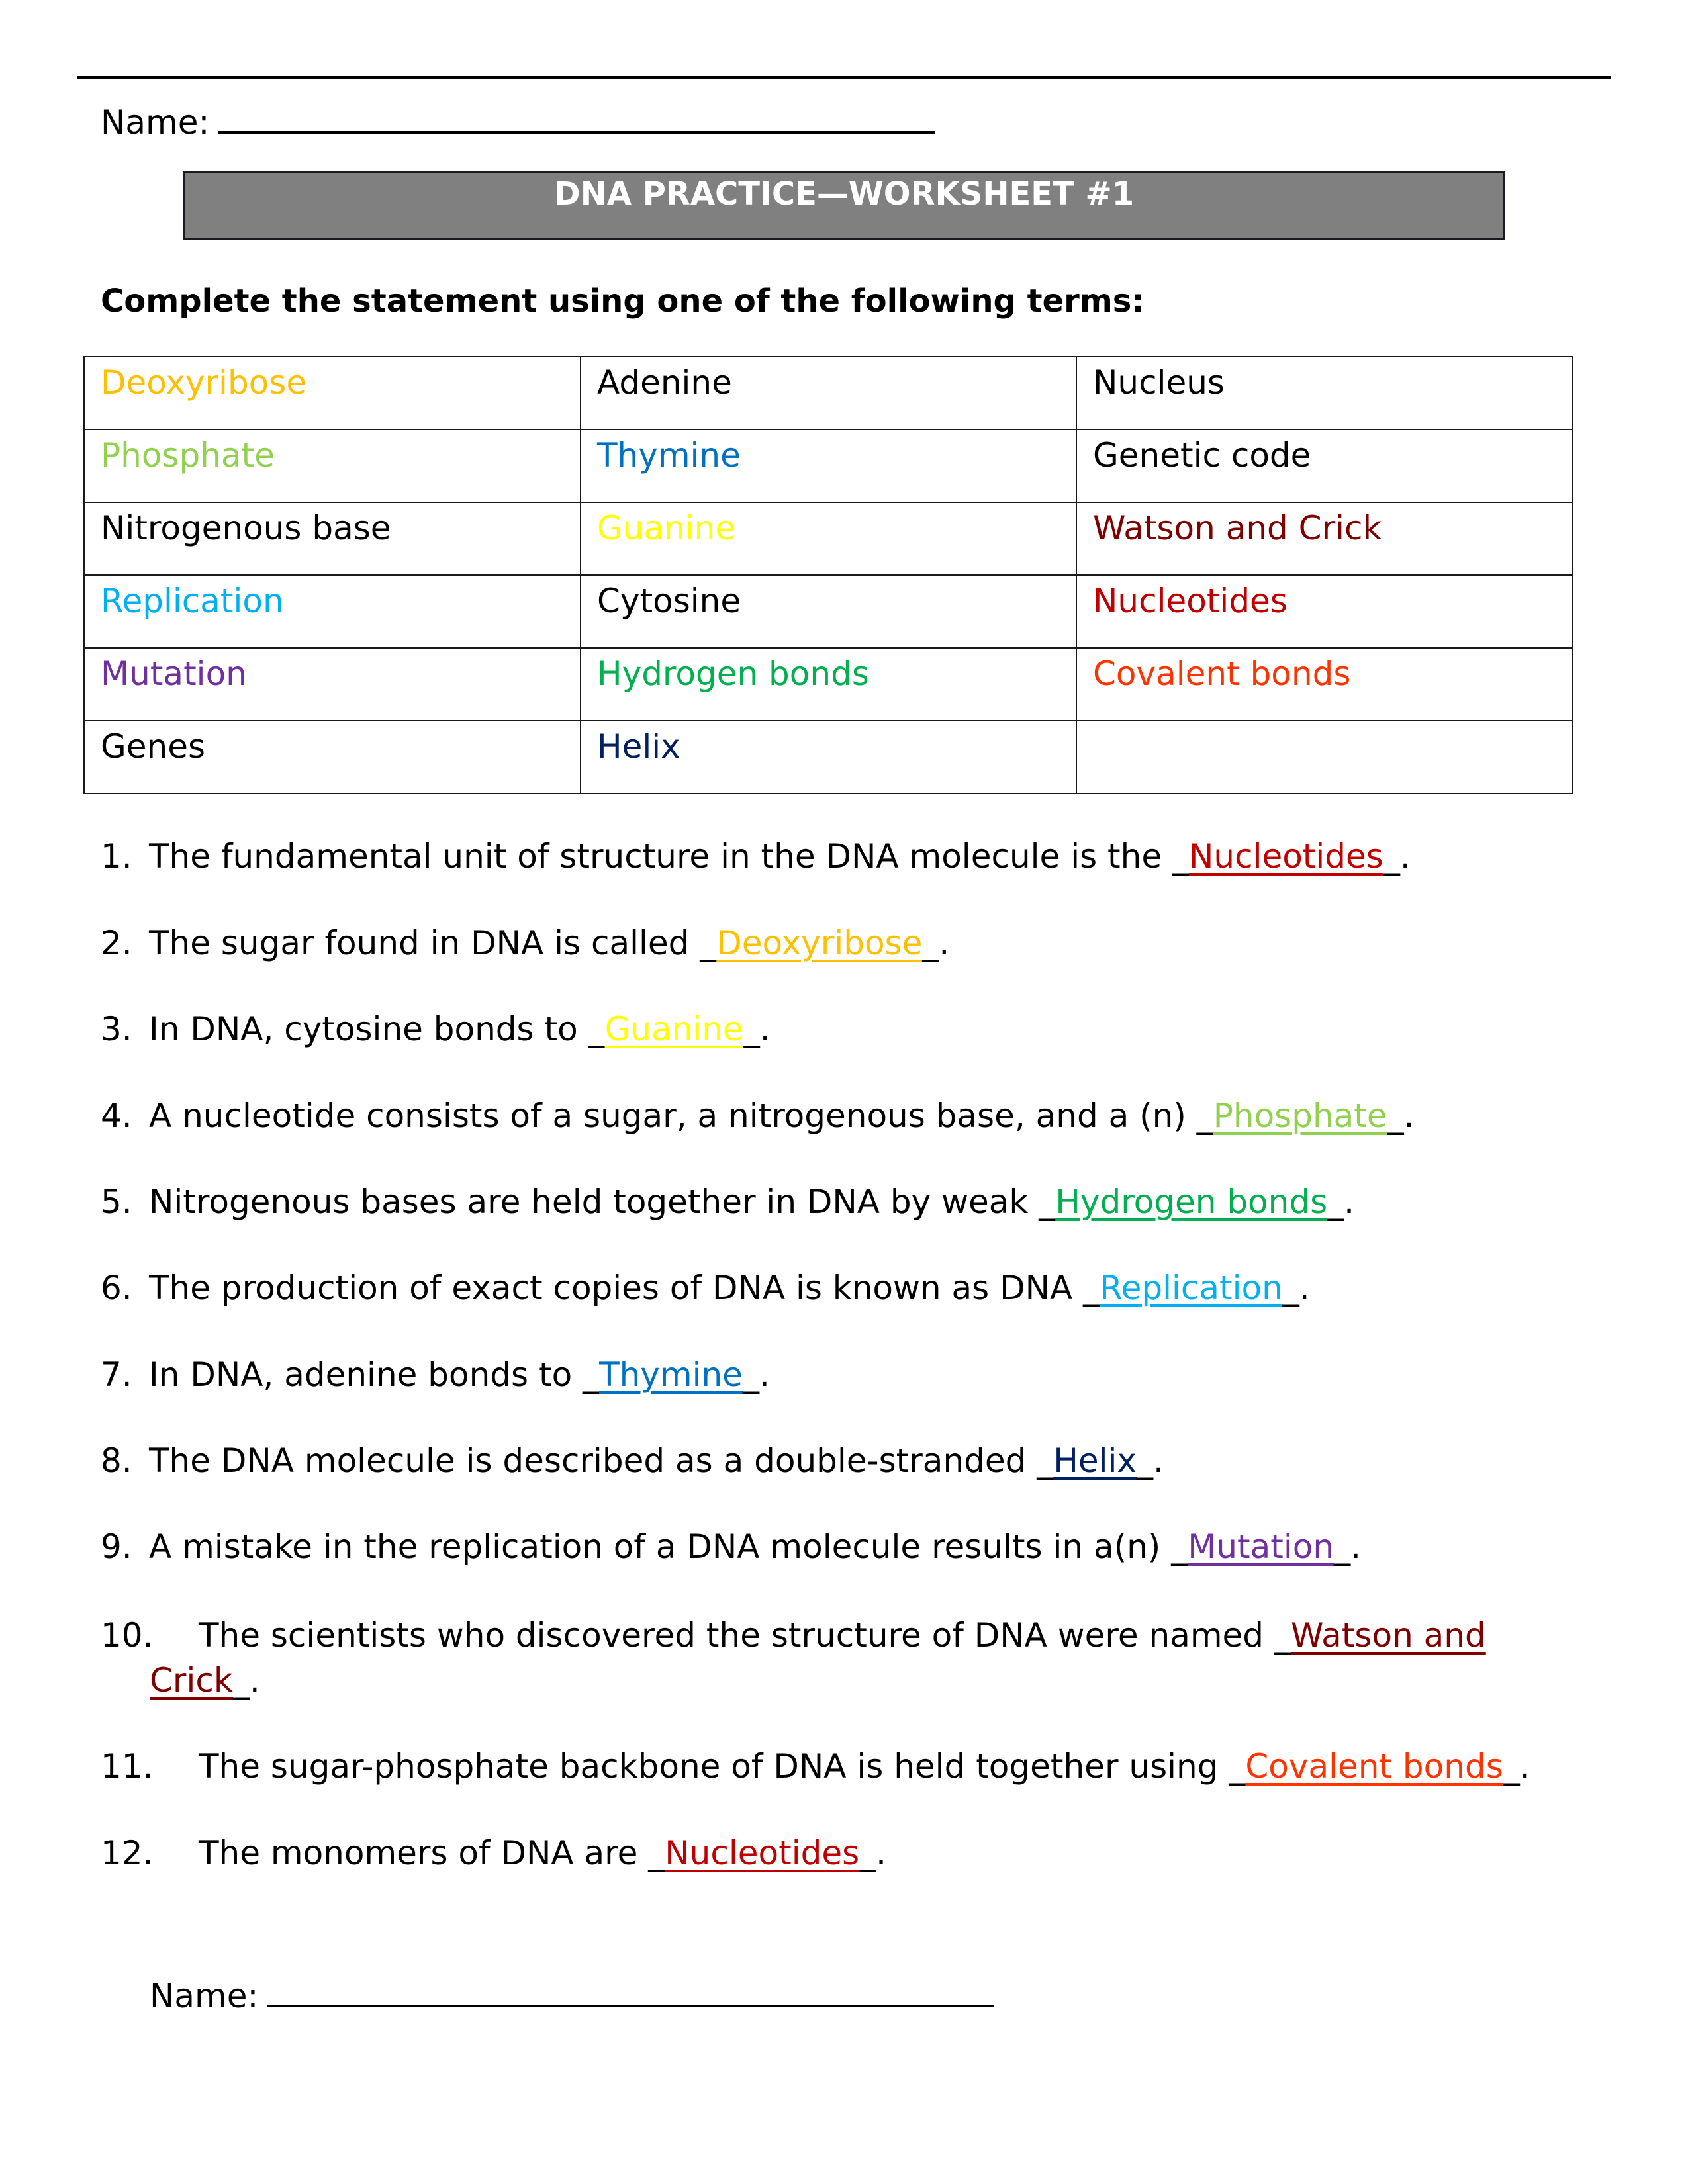  What do you see at coordinates (1388, 1635) in the screenshot?
I see `answer-text: Watson and` at bounding box center [1388, 1635].